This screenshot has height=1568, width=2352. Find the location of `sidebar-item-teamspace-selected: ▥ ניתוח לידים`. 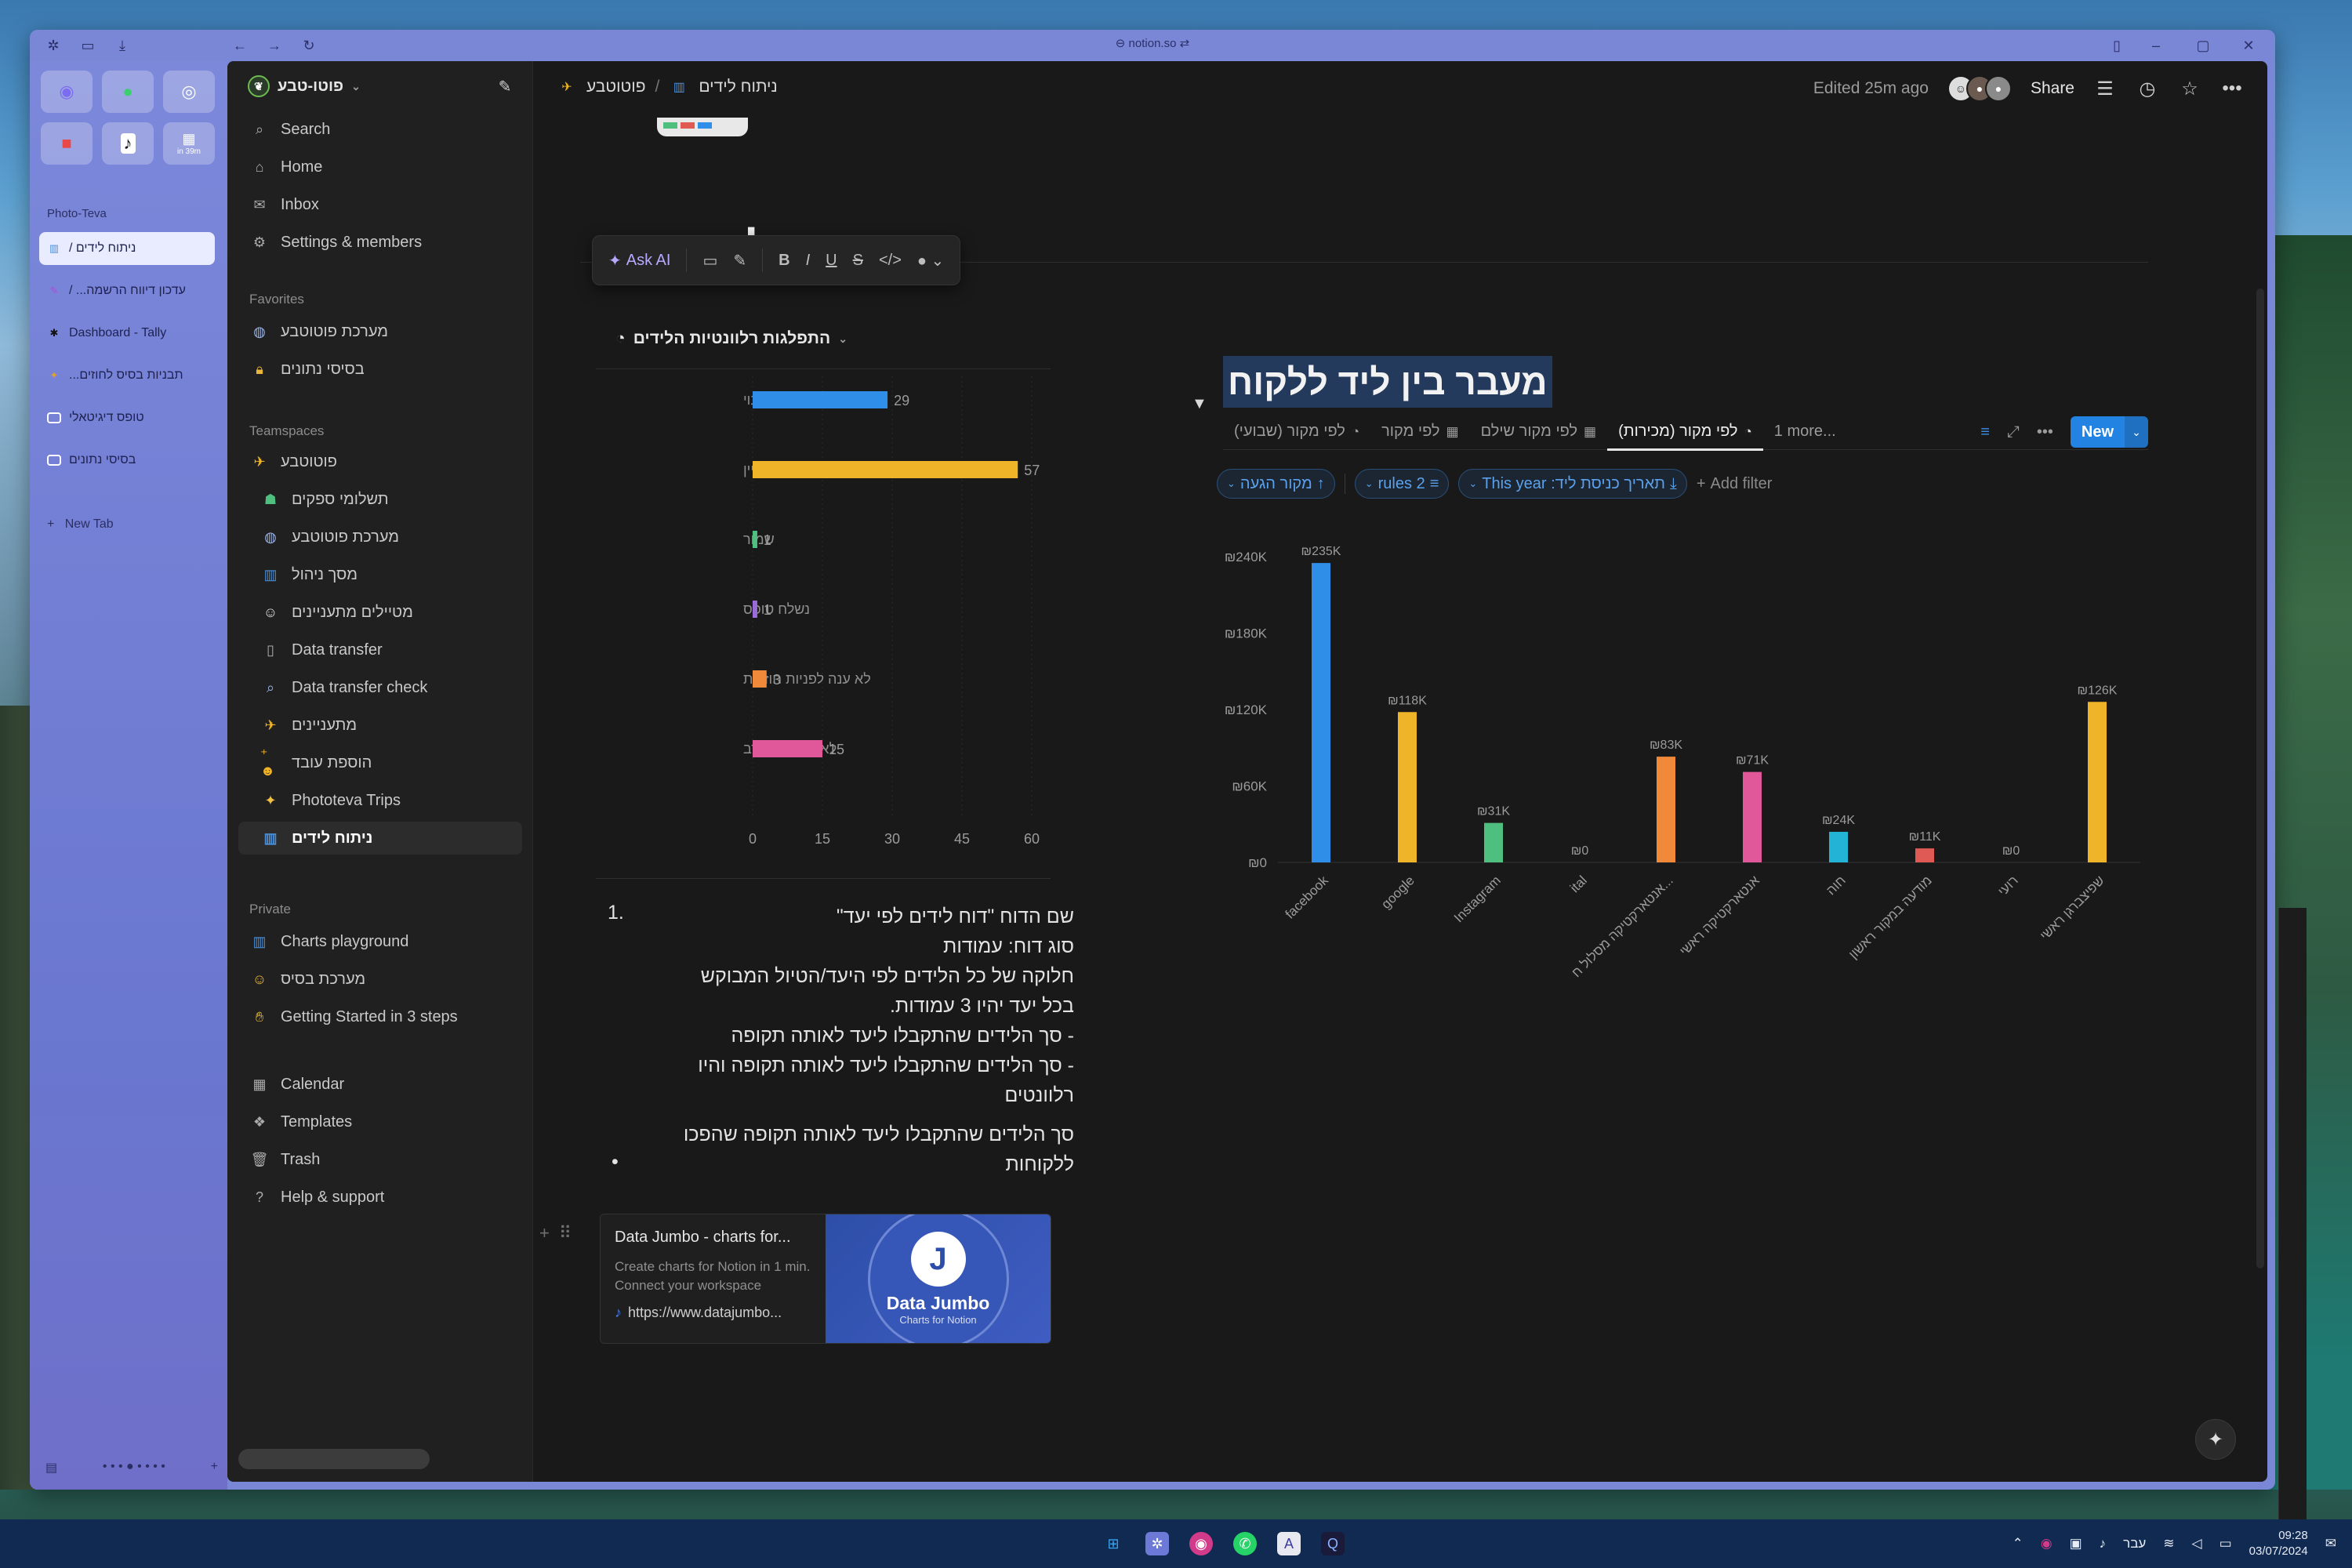

sidebar-item-teamspace-selected: ▥ ניתוח לידים is located at coordinates (380, 838).